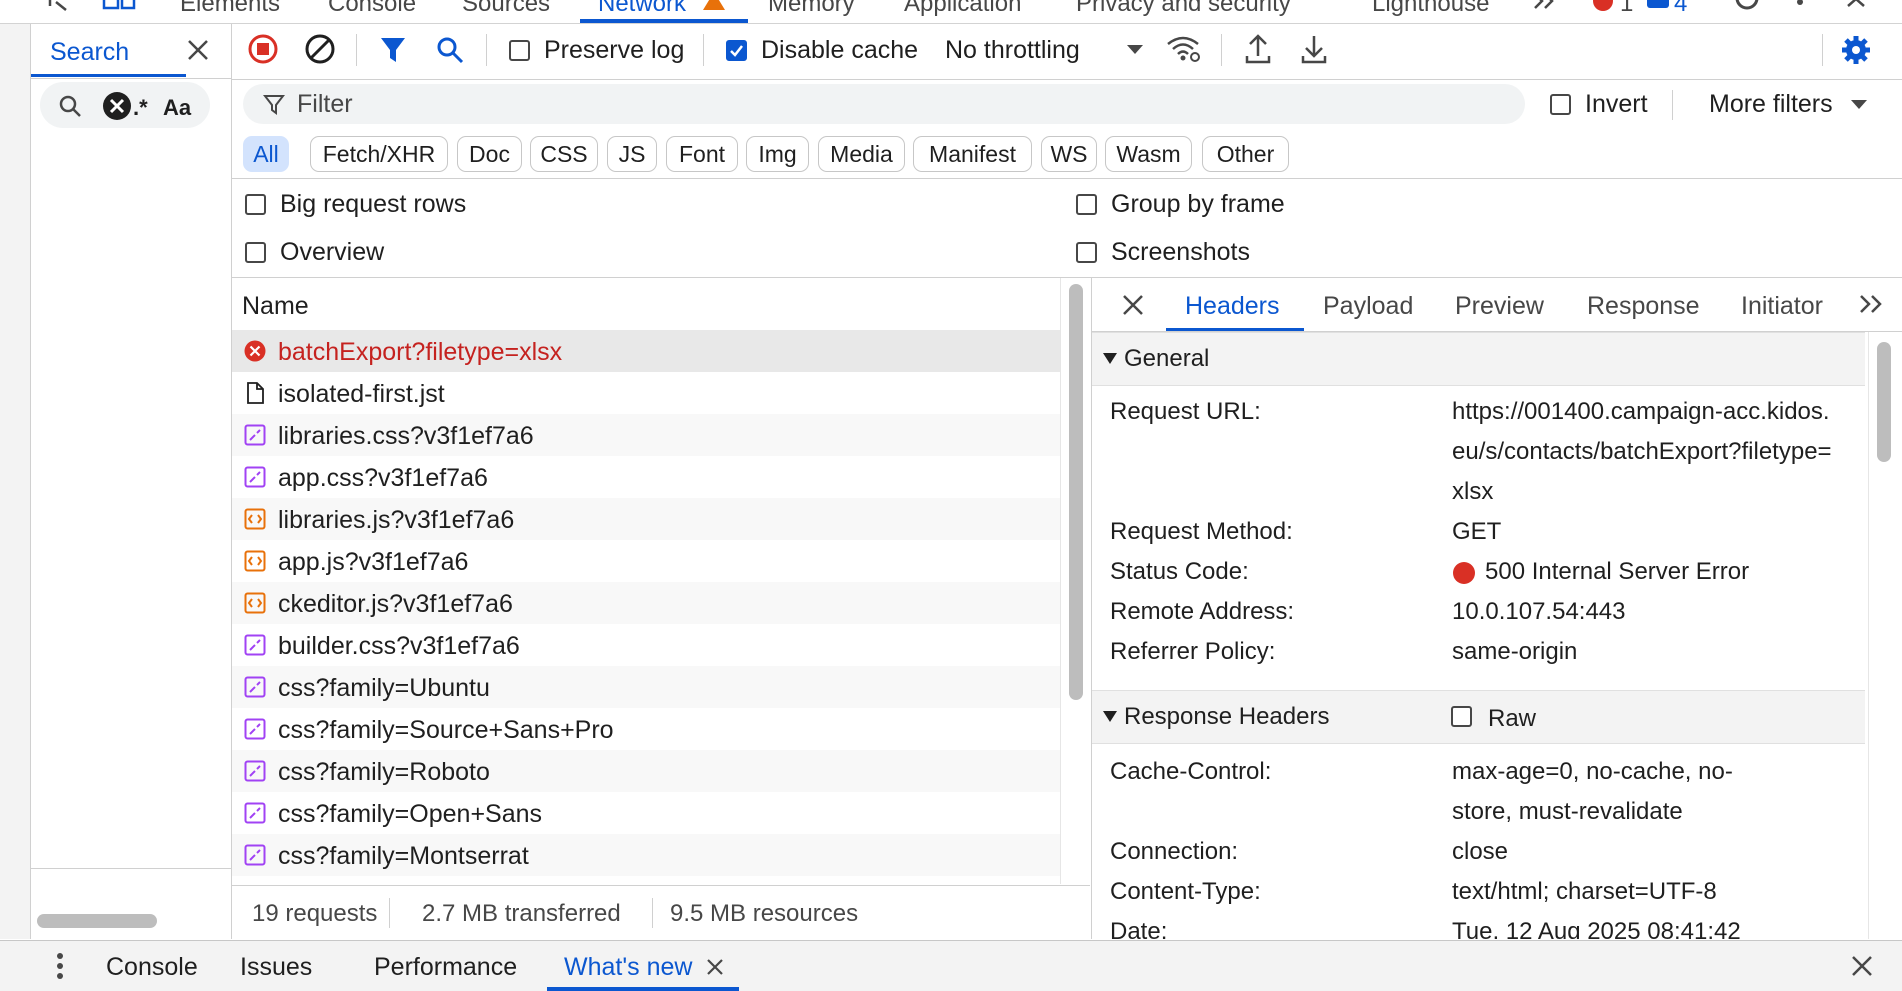 The image size is (1902, 991). What do you see at coordinates (962, 9) in the screenshot?
I see `tab-application: Application` at bounding box center [962, 9].